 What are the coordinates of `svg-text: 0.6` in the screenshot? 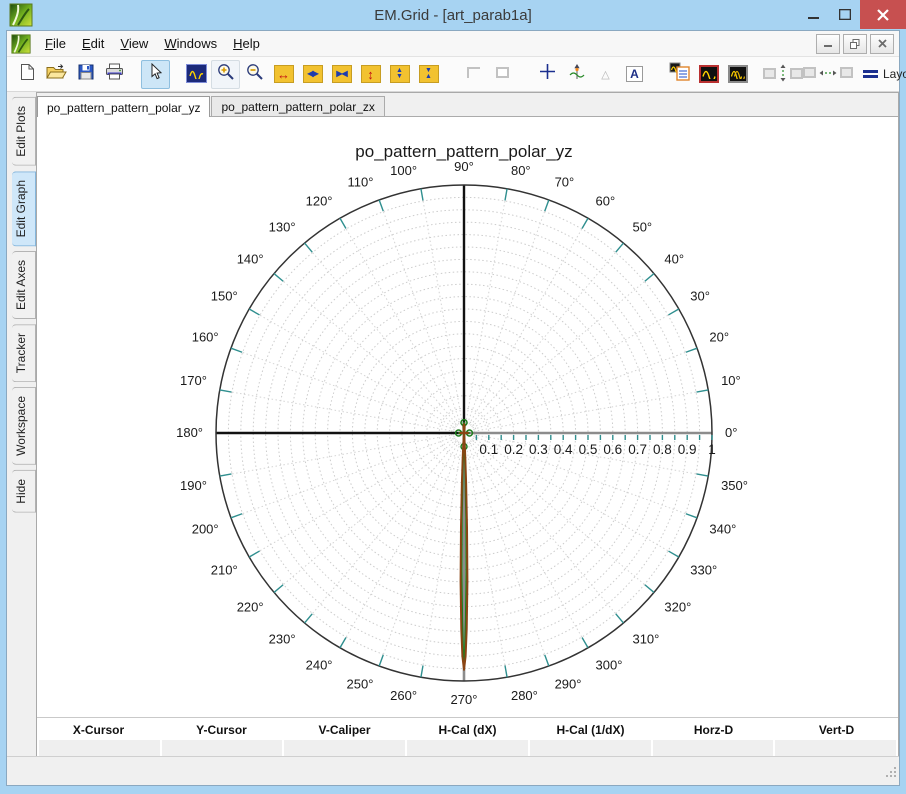 It's located at (612, 449).